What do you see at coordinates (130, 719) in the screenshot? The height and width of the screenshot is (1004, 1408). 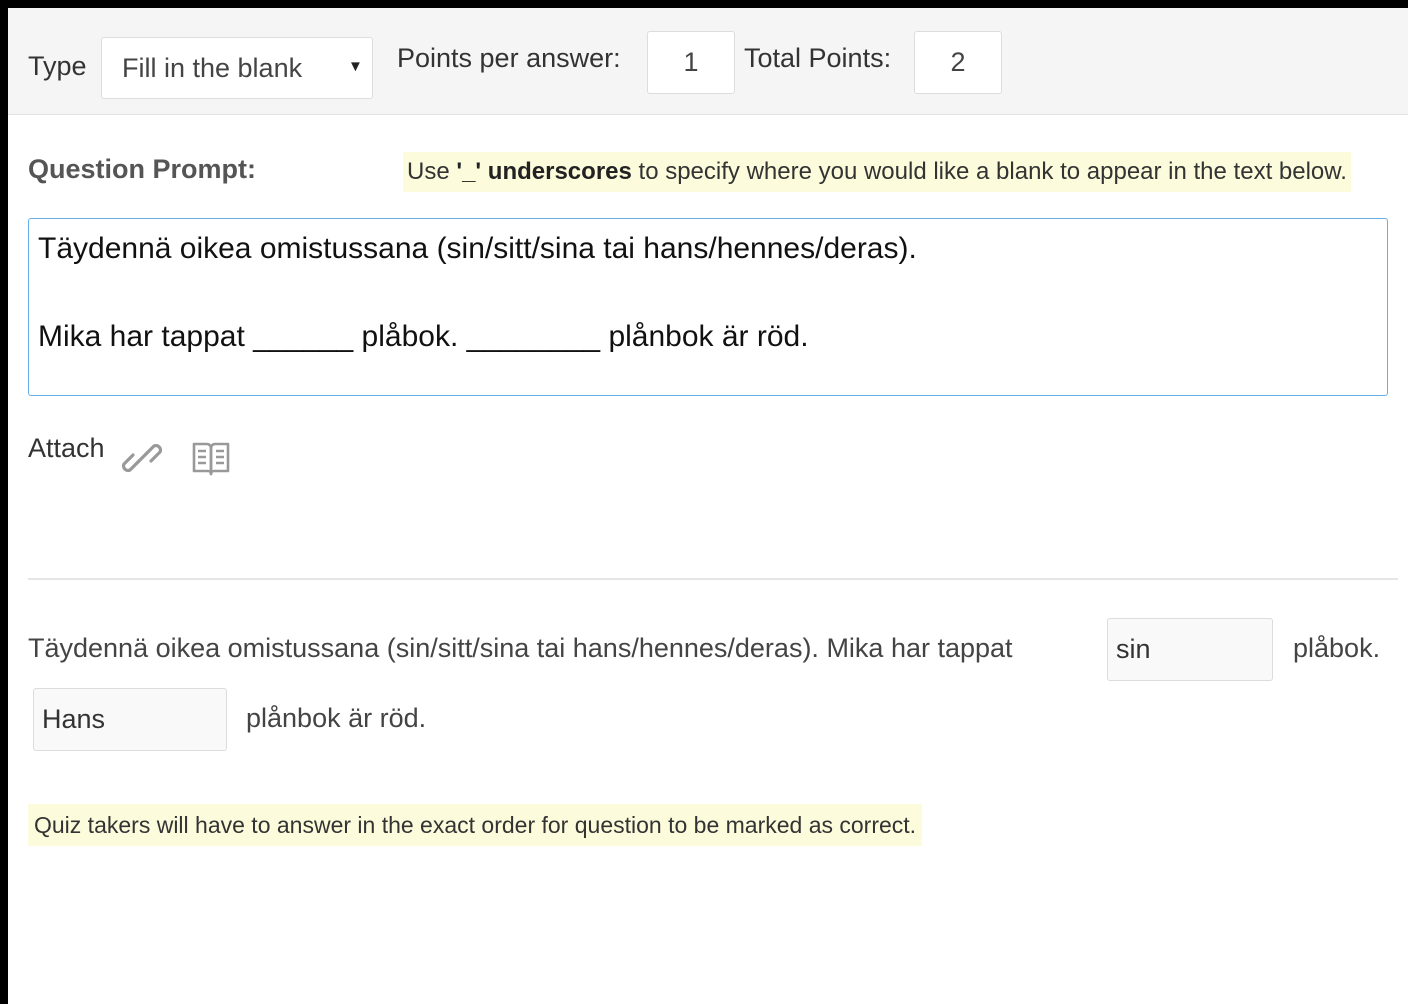 I see `preview-blank-2-input: Hans` at bounding box center [130, 719].